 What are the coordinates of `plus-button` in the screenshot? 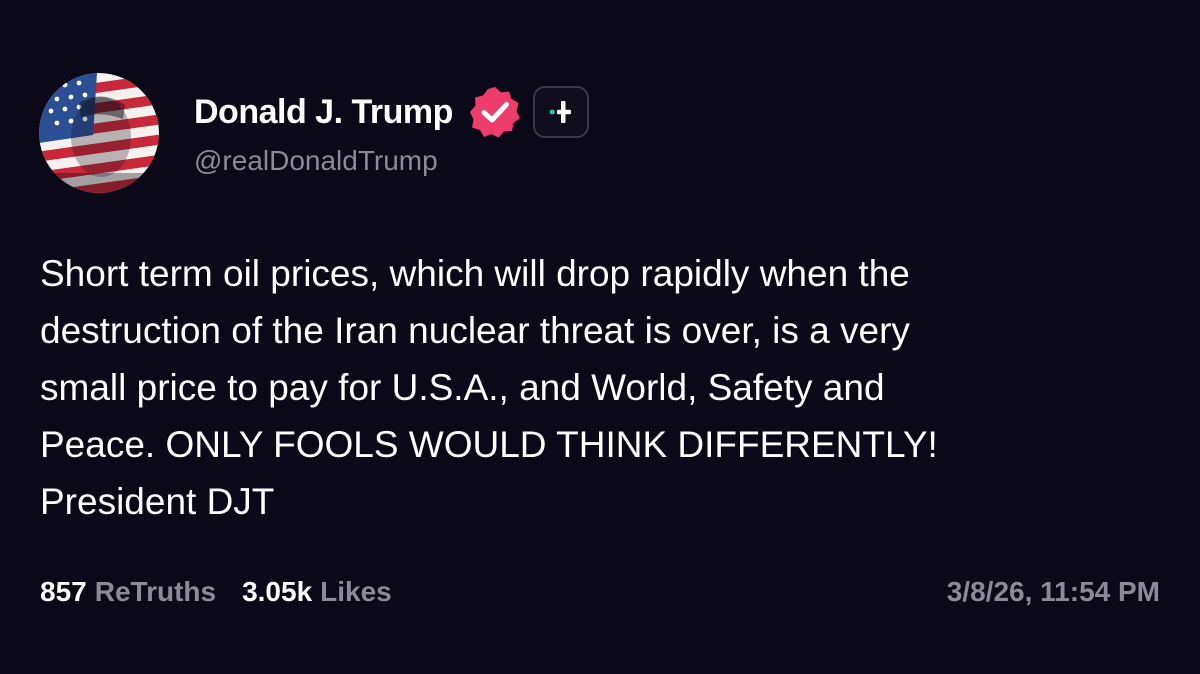 It's located at (560, 112).